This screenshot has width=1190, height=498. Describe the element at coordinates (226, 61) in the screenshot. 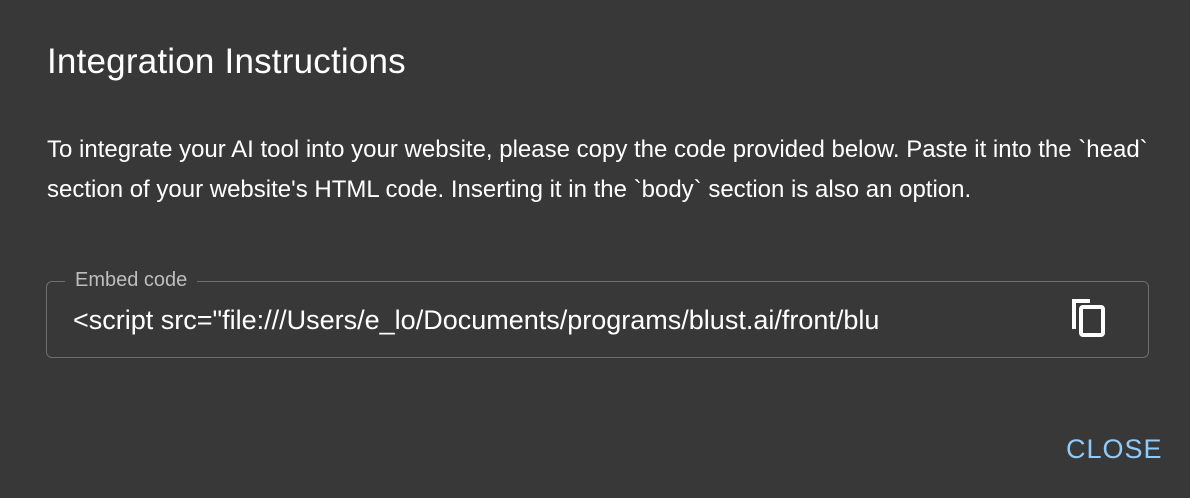

I see `dialog-title: Integration Instructions` at that location.